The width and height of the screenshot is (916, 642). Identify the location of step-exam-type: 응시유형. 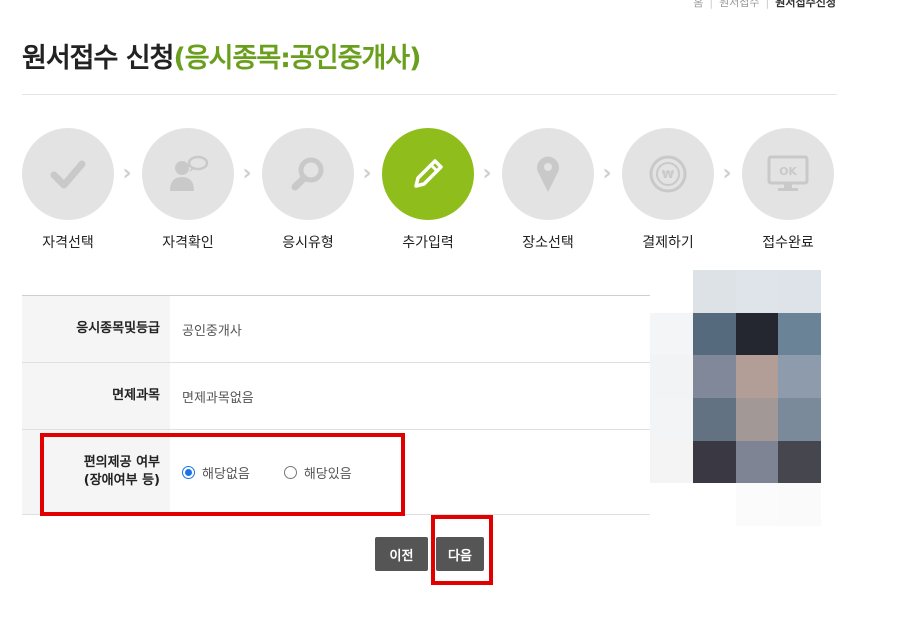
(308, 190).